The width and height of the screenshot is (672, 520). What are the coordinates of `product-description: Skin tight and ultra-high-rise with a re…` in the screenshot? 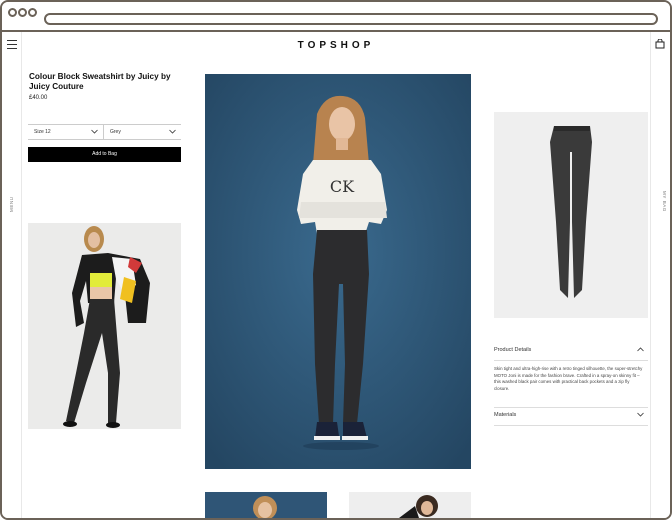 It's located at (568, 378).